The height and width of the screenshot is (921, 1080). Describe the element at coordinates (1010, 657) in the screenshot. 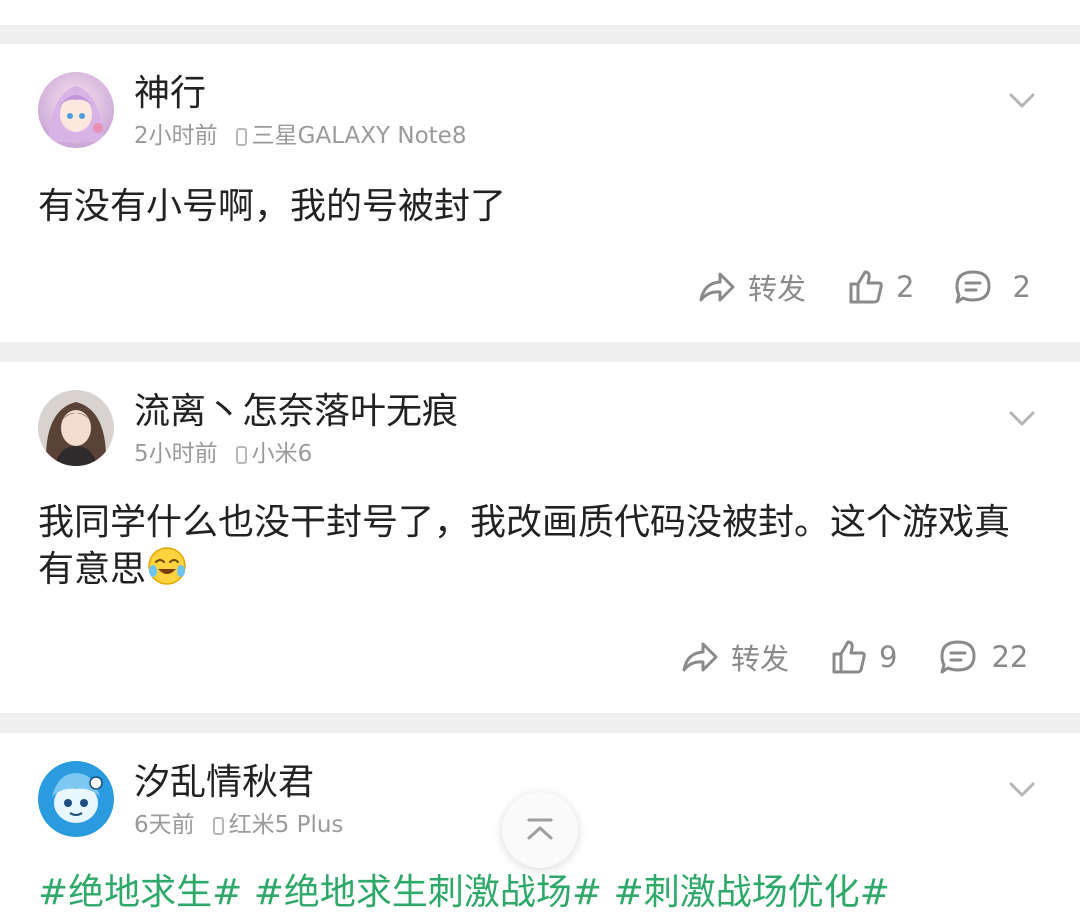

I see `reply-count: 22` at that location.